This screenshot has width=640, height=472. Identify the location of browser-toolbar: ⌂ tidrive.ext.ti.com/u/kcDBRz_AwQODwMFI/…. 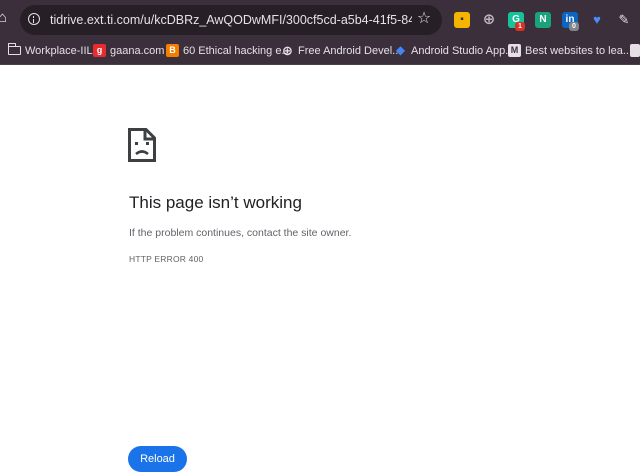
(320, 19).